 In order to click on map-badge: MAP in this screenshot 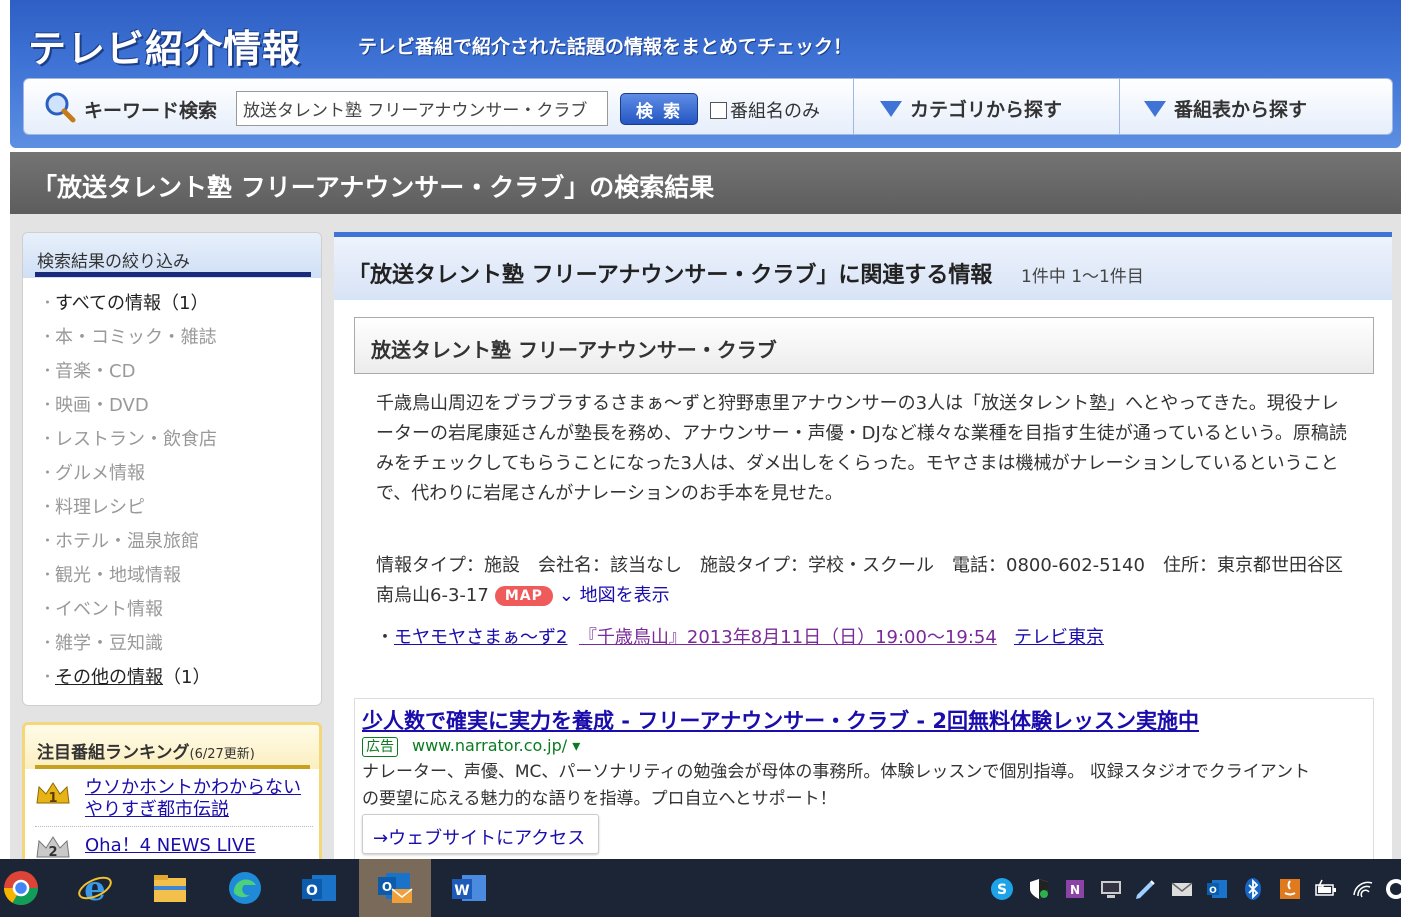, I will do `click(523, 596)`.